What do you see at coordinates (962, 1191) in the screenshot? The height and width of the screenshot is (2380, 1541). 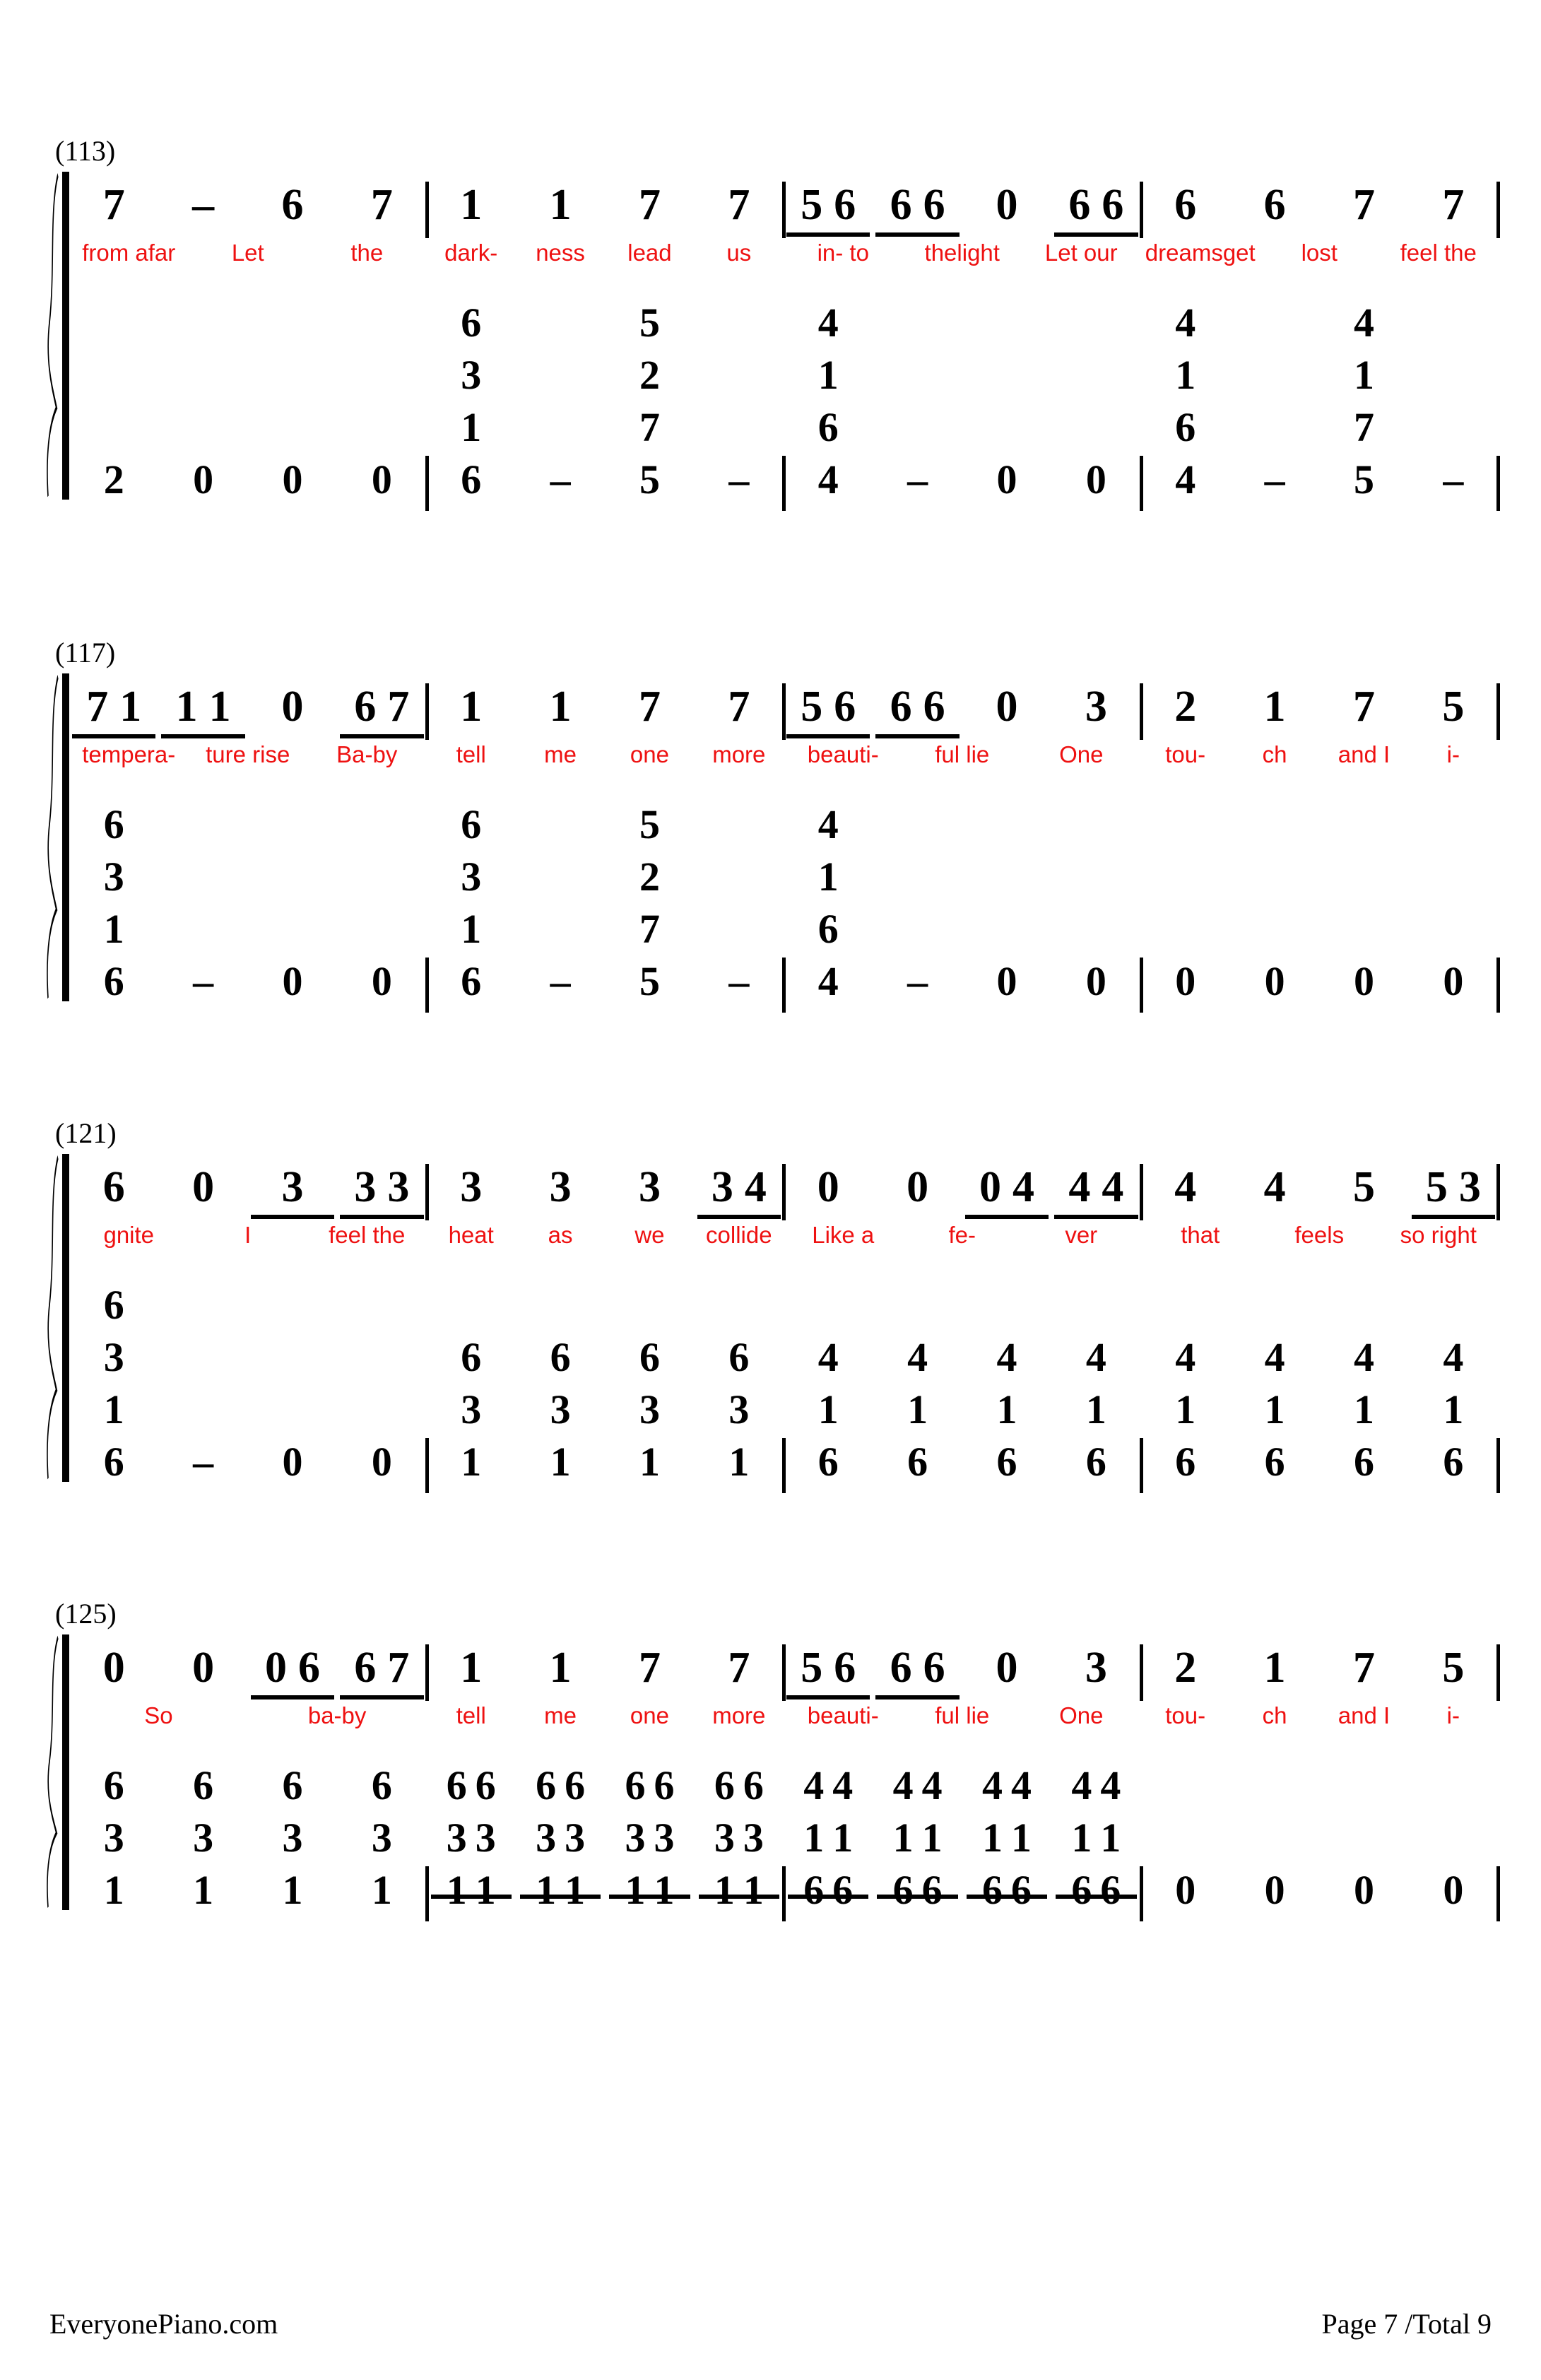 I see `melody-measure: 000444` at bounding box center [962, 1191].